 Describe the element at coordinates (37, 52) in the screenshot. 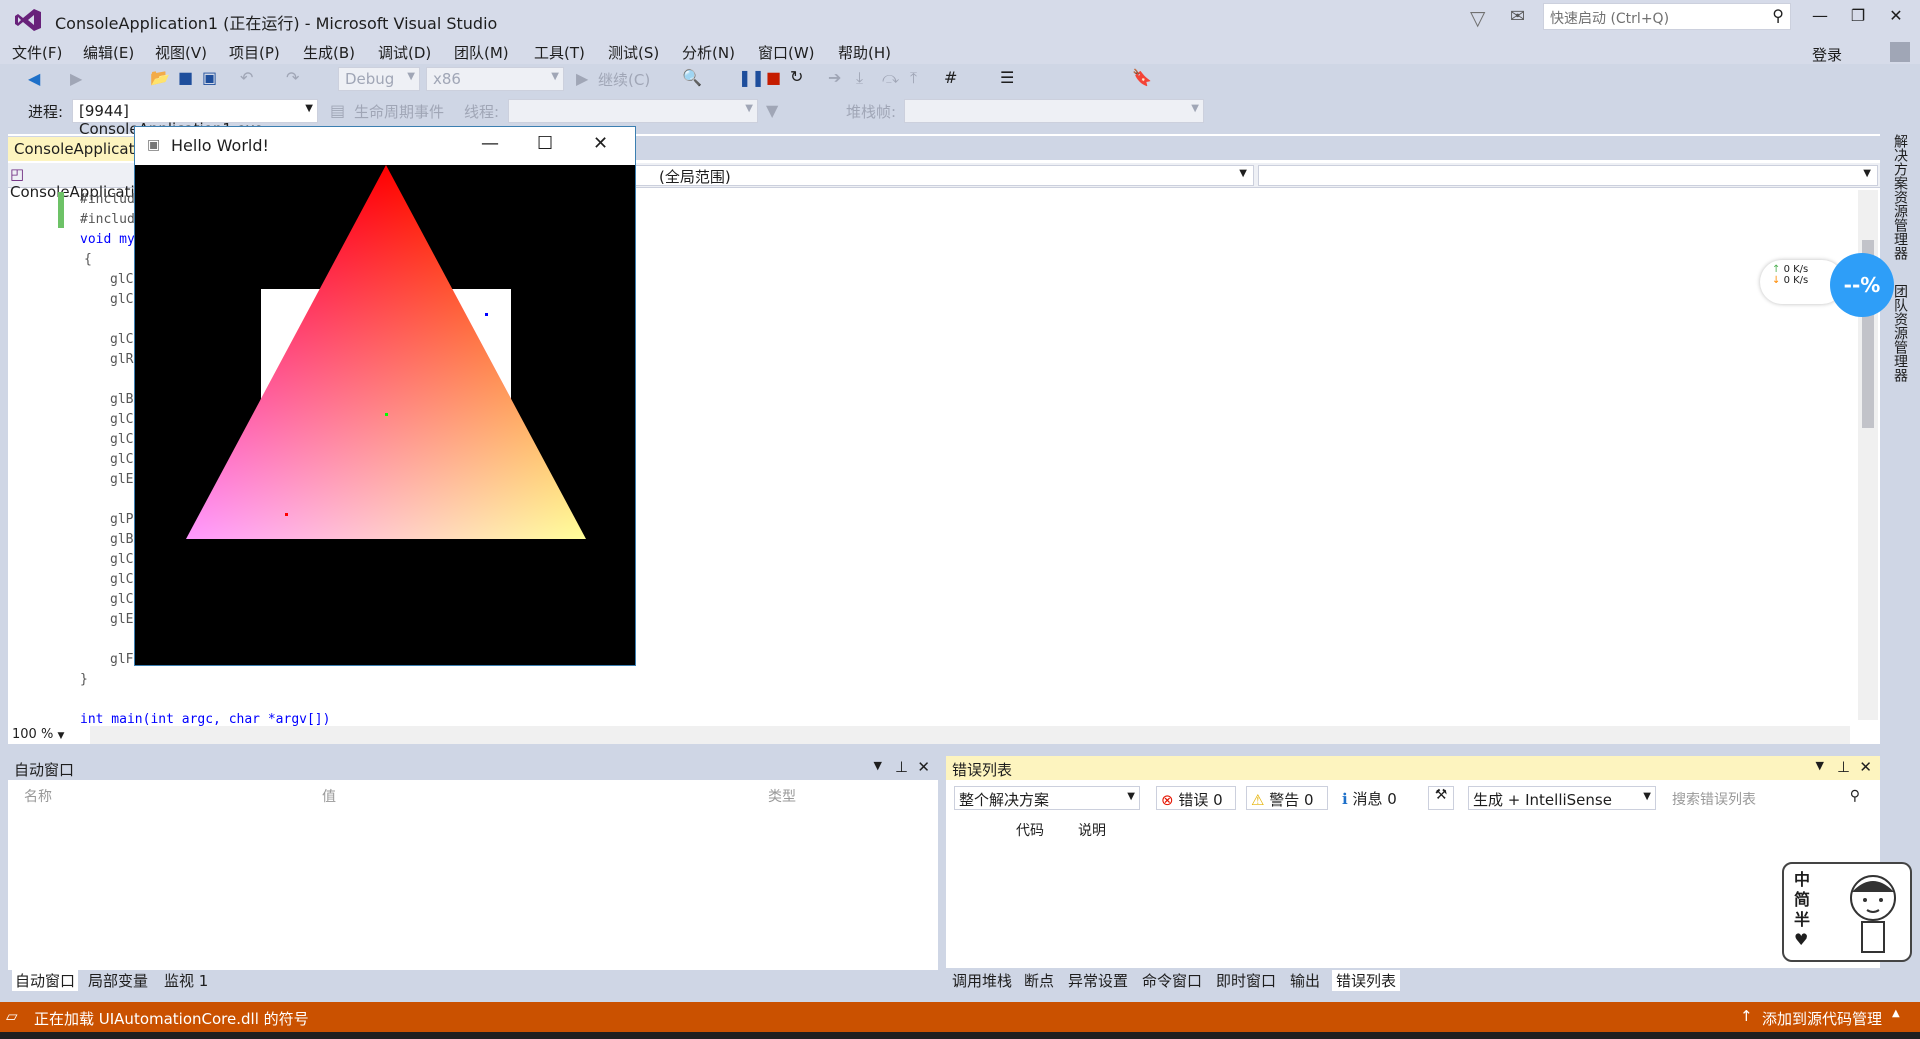

I see `menu-file: 文件(F)` at that location.